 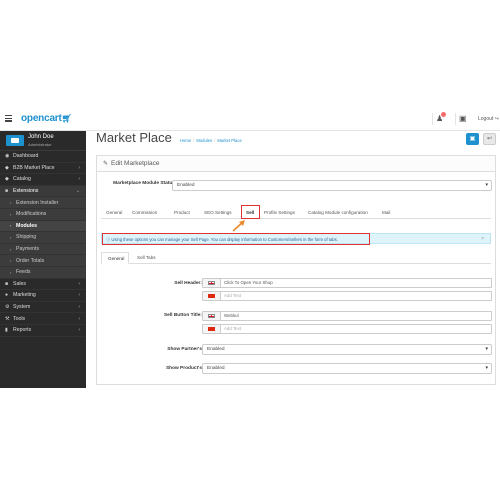 What do you see at coordinates (7, 318) in the screenshot?
I see `wrench-icon: ⚒` at bounding box center [7, 318].